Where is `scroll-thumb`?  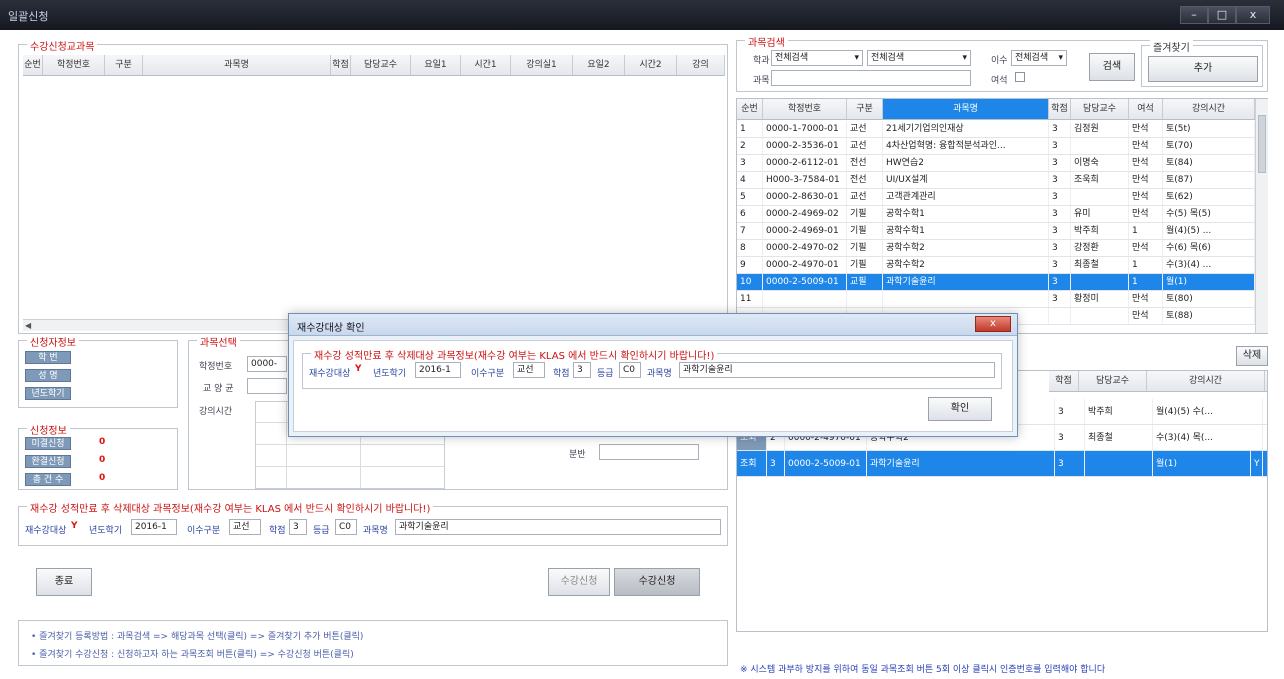 scroll-thumb is located at coordinates (1262, 144).